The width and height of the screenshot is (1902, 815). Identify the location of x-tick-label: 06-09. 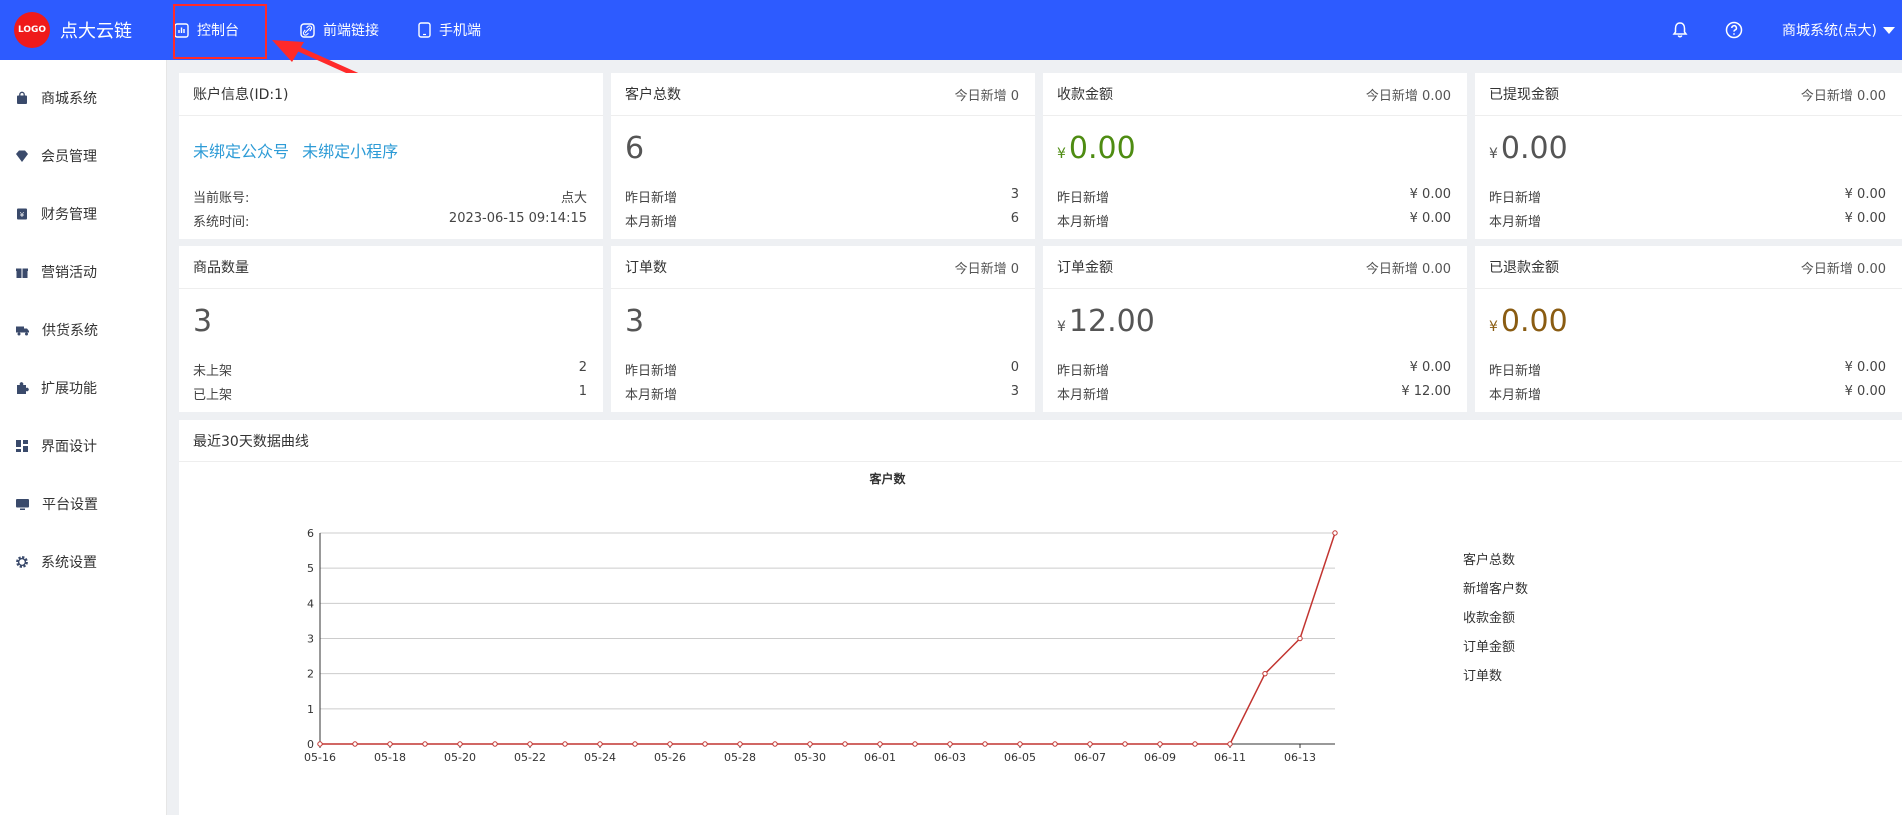
(1160, 757).